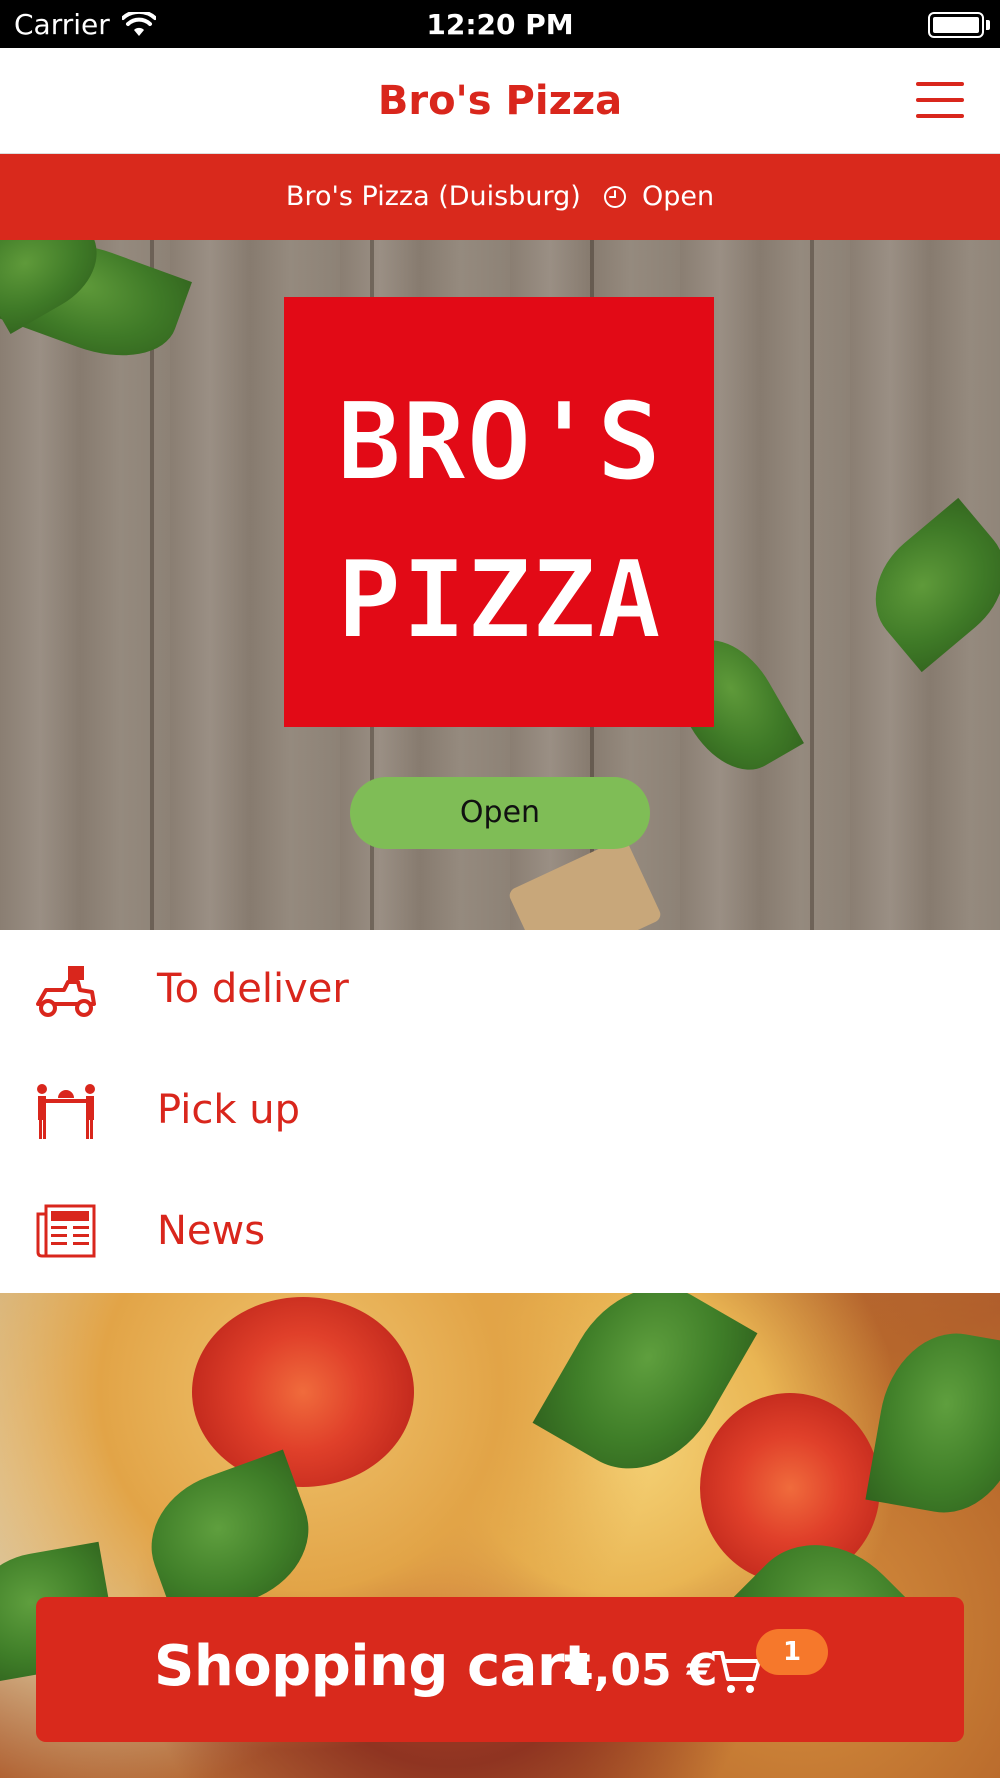 The image size is (1000, 1778). I want to click on menu-item-label: News, so click(211, 1231).